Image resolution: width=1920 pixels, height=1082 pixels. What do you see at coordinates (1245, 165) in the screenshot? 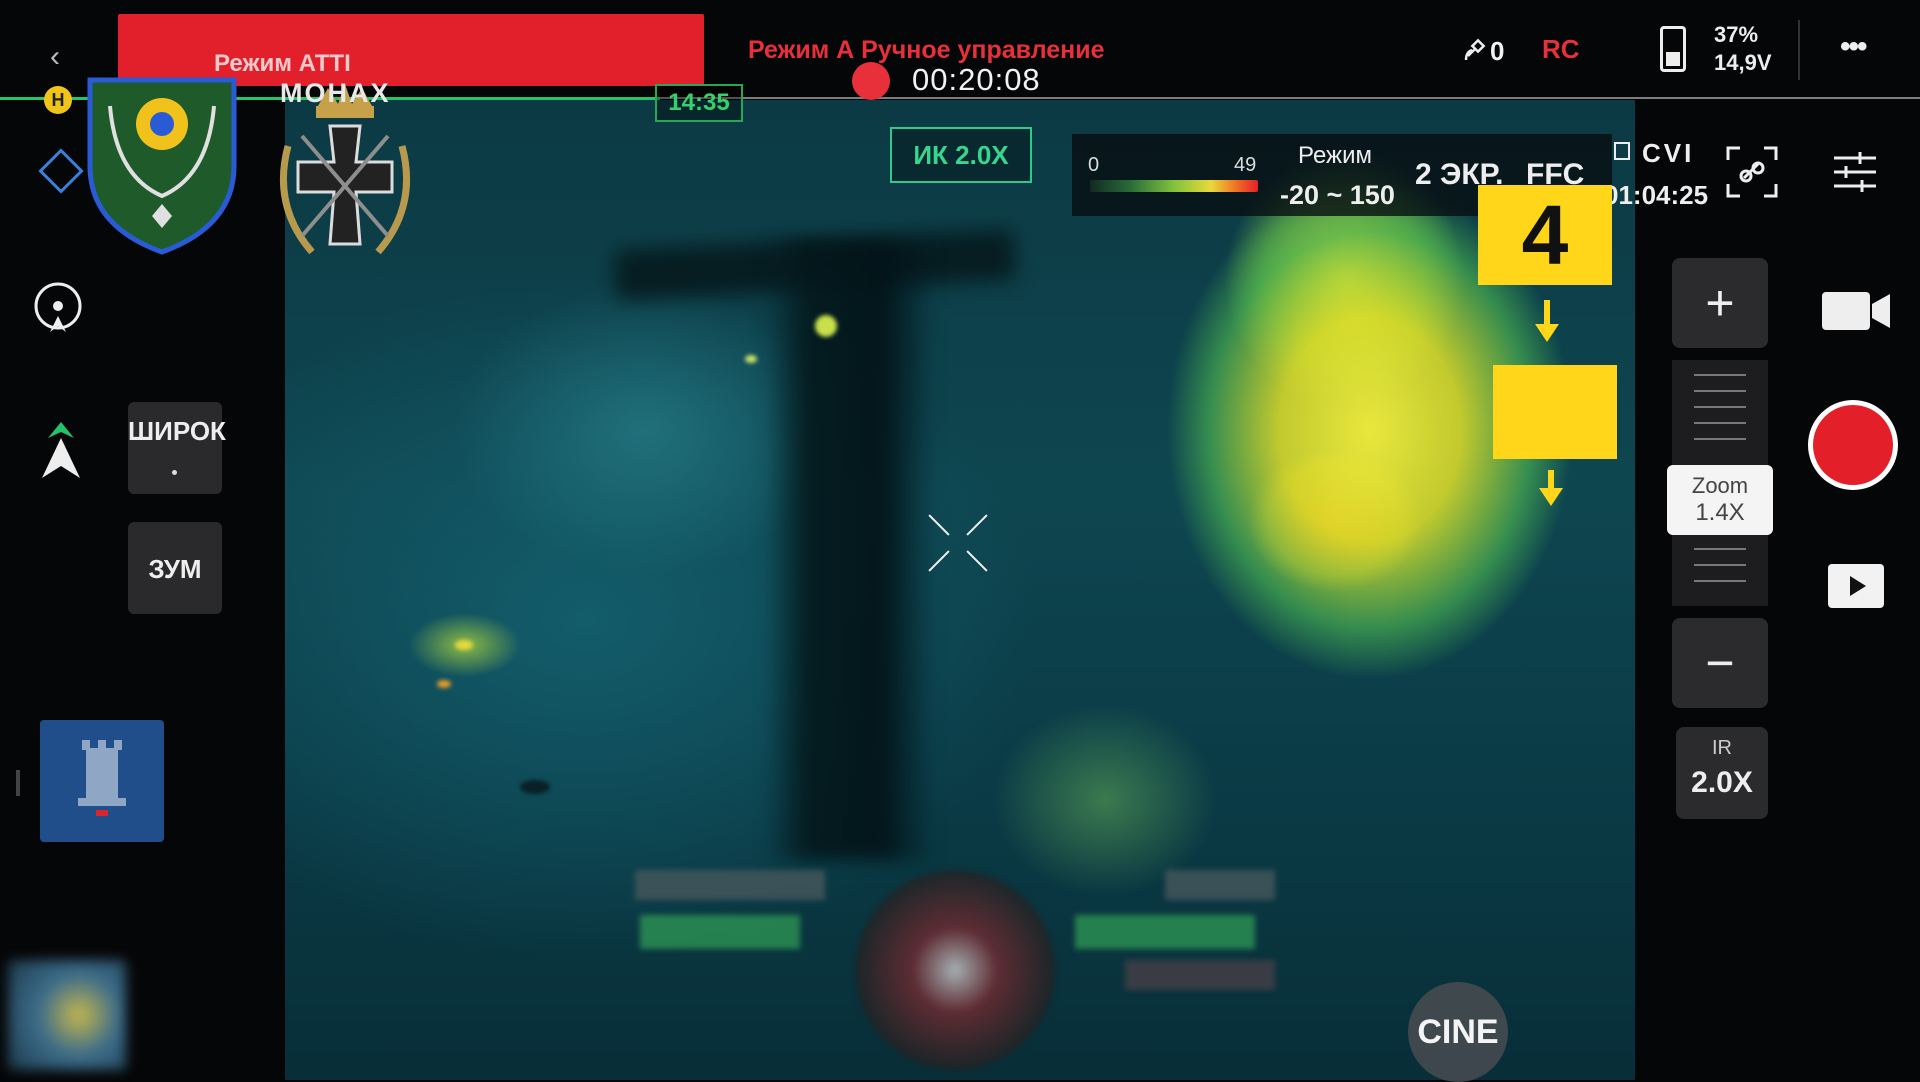
I see `thermal-scale-max: 49` at bounding box center [1245, 165].